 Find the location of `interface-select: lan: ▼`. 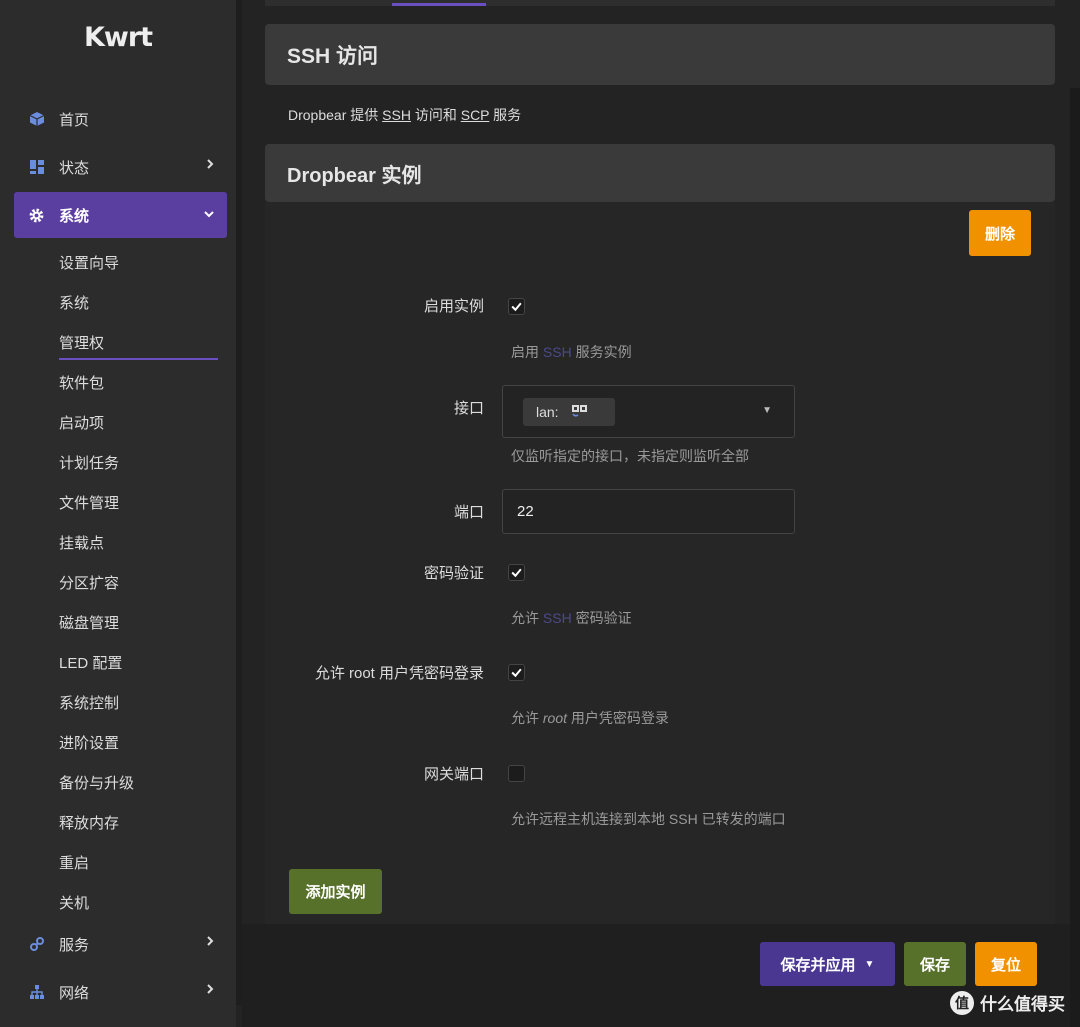

interface-select: lan: ▼ is located at coordinates (648, 411).